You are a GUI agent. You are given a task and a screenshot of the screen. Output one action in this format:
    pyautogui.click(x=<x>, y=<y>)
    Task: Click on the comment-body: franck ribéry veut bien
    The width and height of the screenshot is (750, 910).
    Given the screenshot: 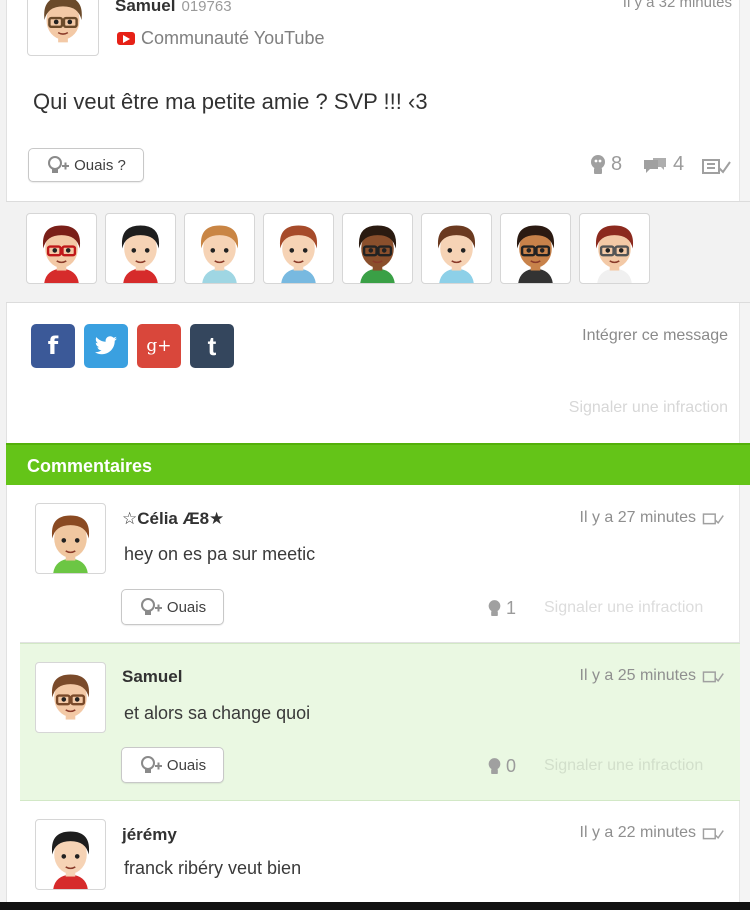 What is the action you would take?
    pyautogui.click(x=213, y=868)
    